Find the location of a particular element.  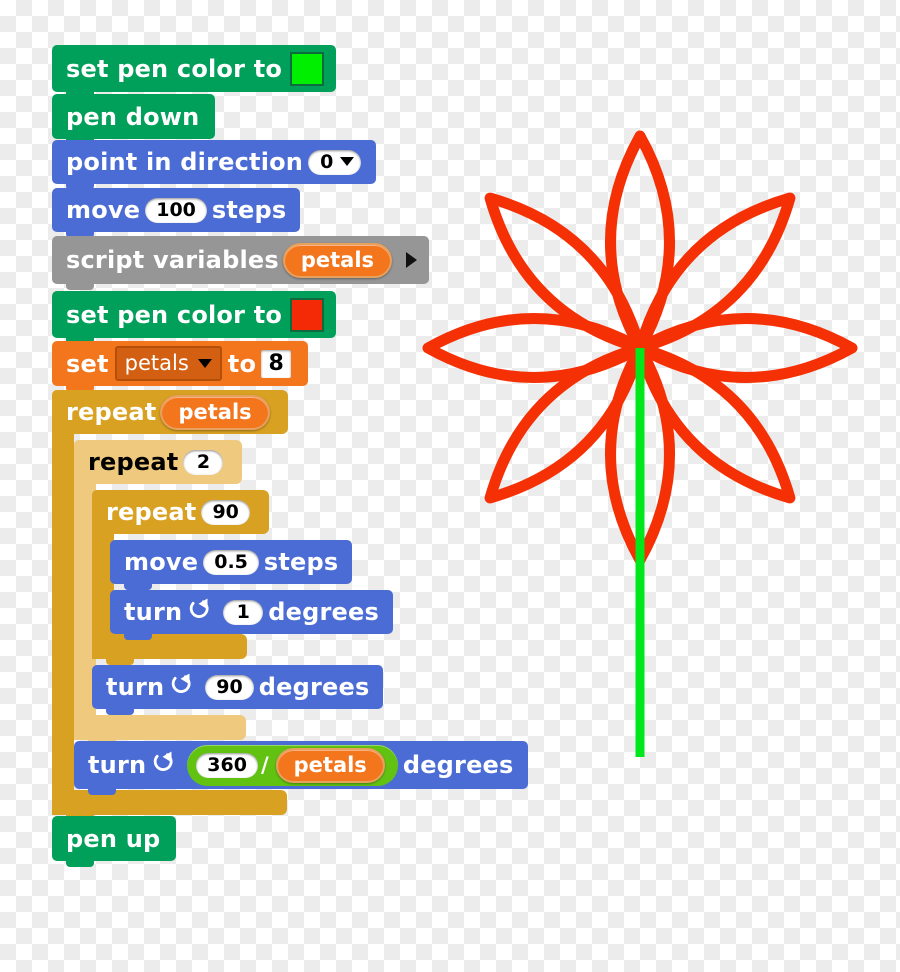

block-script-variables: script variables petals is located at coordinates (241, 263).